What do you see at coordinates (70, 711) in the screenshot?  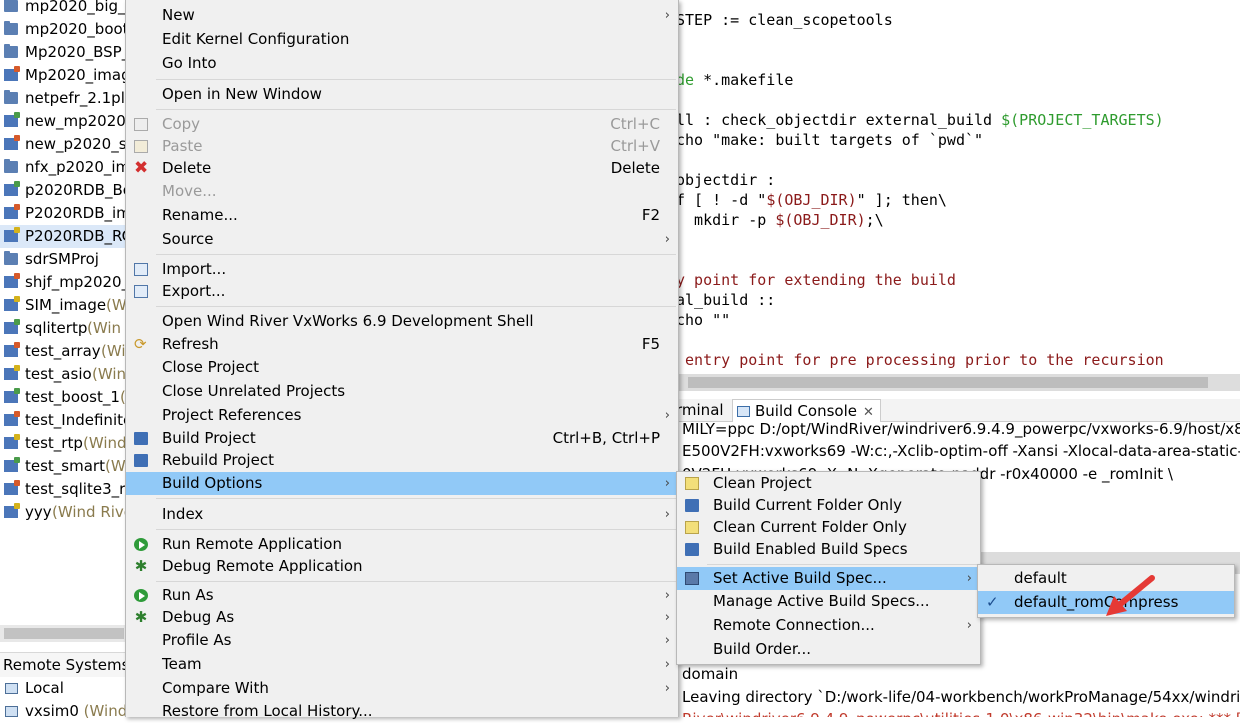 I see `remote-system-item: vxsim0 (Wind` at bounding box center [70, 711].